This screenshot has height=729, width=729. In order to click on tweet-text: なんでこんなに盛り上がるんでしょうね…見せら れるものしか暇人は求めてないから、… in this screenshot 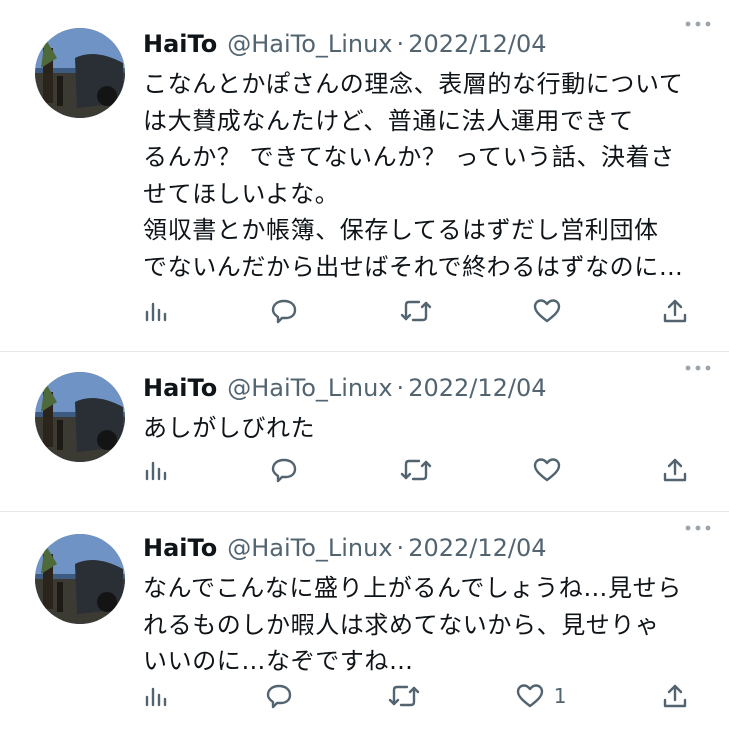, I will do `click(412, 624)`.